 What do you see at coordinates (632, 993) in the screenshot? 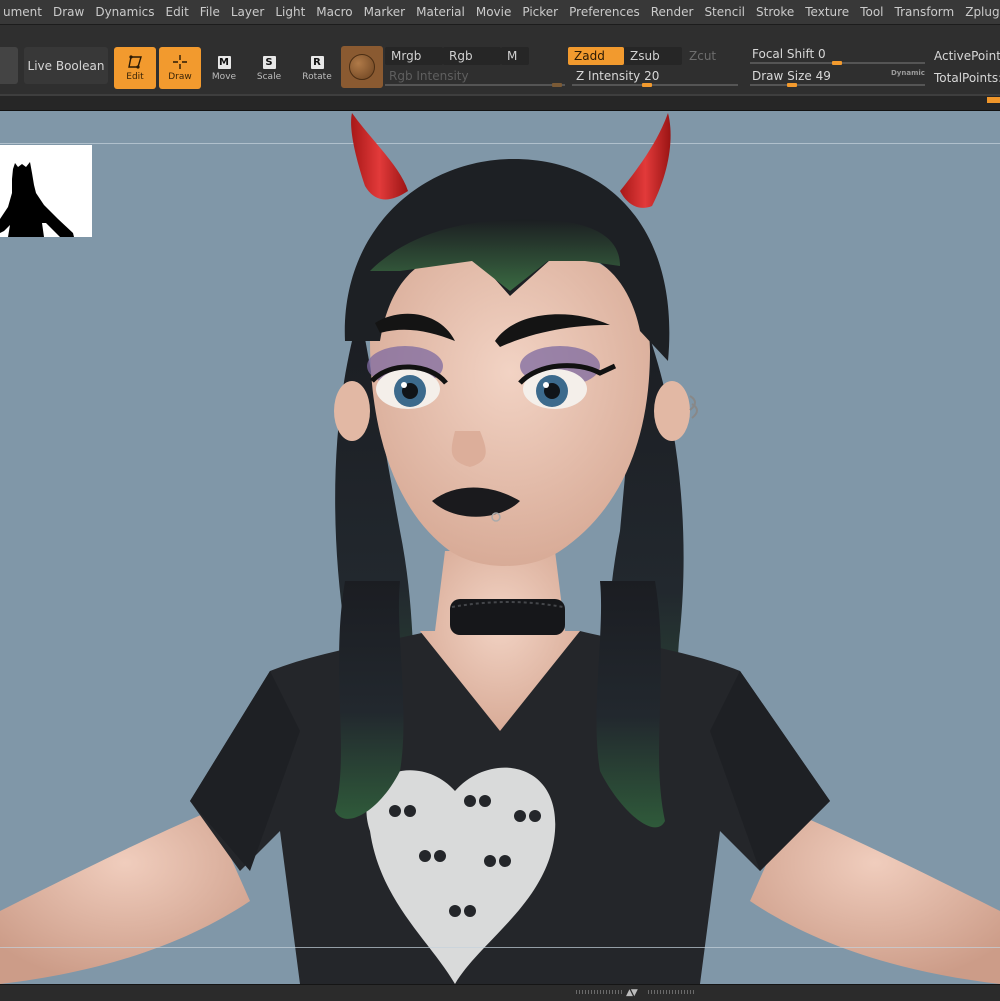
I see `tray-toggle-arrows-icon: ▲▼` at bounding box center [632, 993].